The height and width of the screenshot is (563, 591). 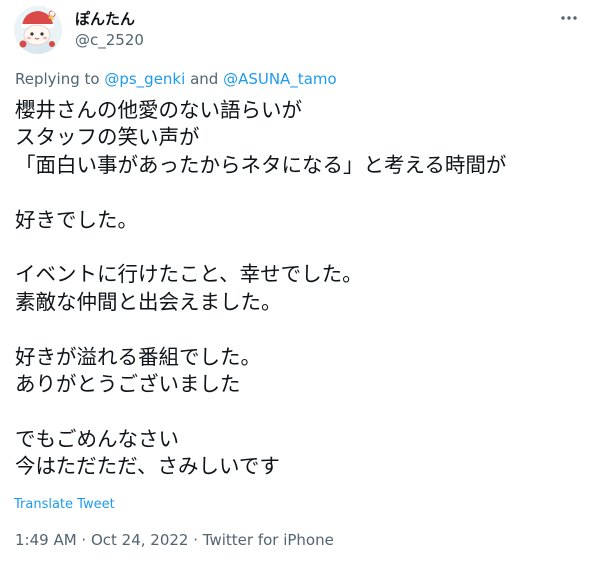 What do you see at coordinates (107, 137) in the screenshot?
I see `tweet-text-line: スタッフの笑い声が` at bounding box center [107, 137].